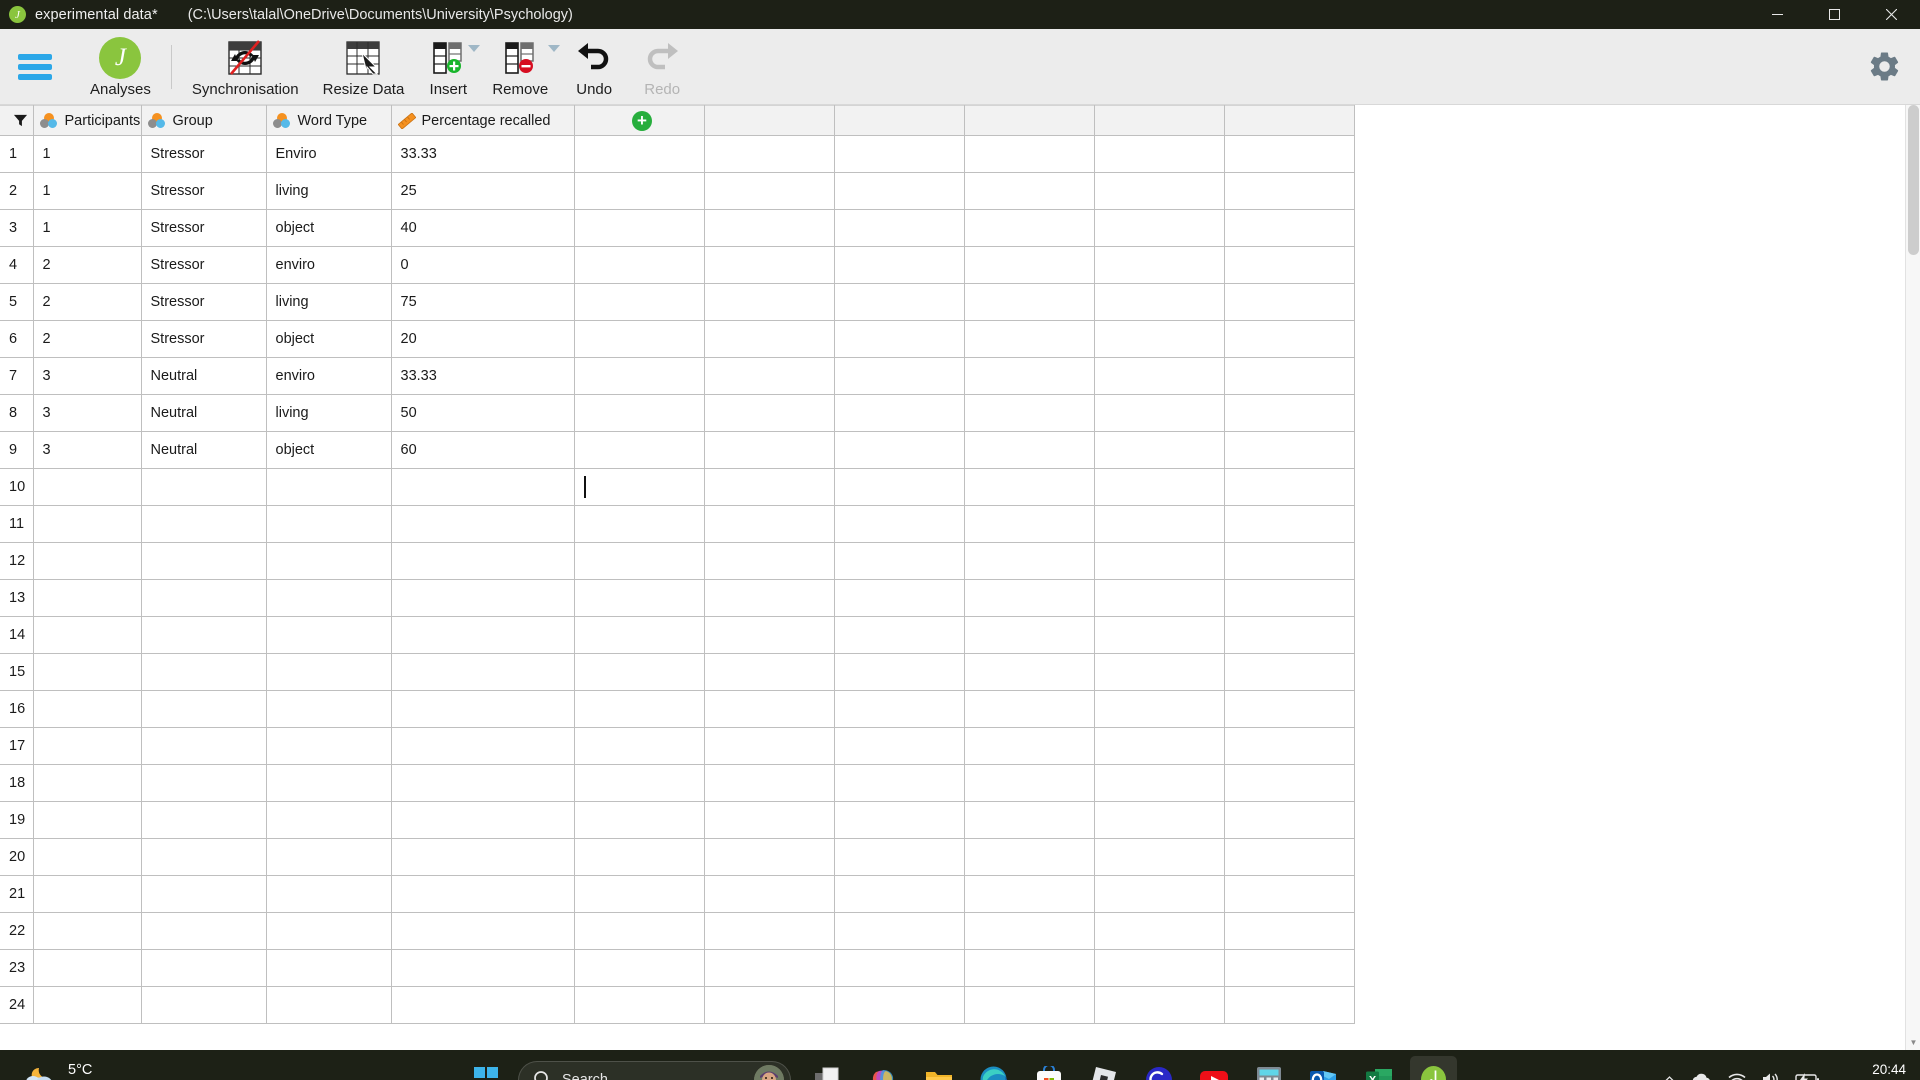 This screenshot has height=1080, width=1920. Describe the element at coordinates (1048, 1068) in the screenshot. I see `taskbar-app-microsoft-store` at that location.